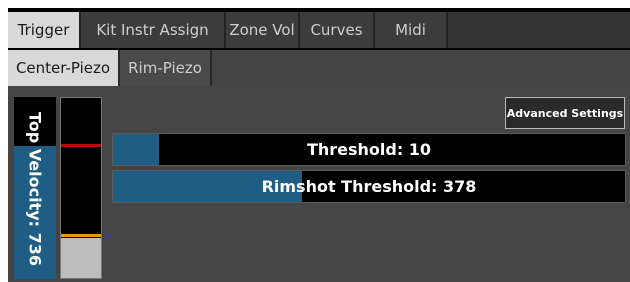 The width and height of the screenshot is (630, 282). What do you see at coordinates (166, 68) in the screenshot?
I see `tab-rim-piezo: Rim-Piezo` at bounding box center [166, 68].